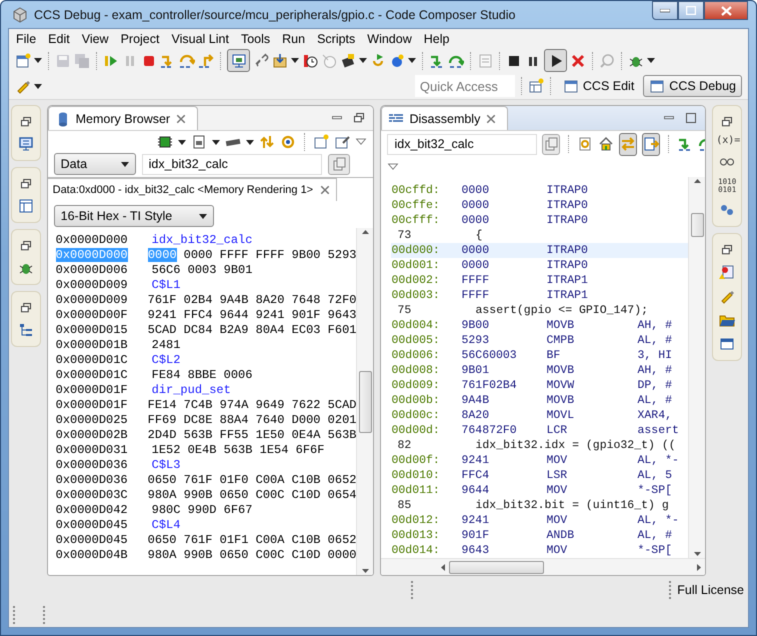 Image resolution: width=757 pixels, height=636 pixels. I want to click on menu-item: Project, so click(141, 39).